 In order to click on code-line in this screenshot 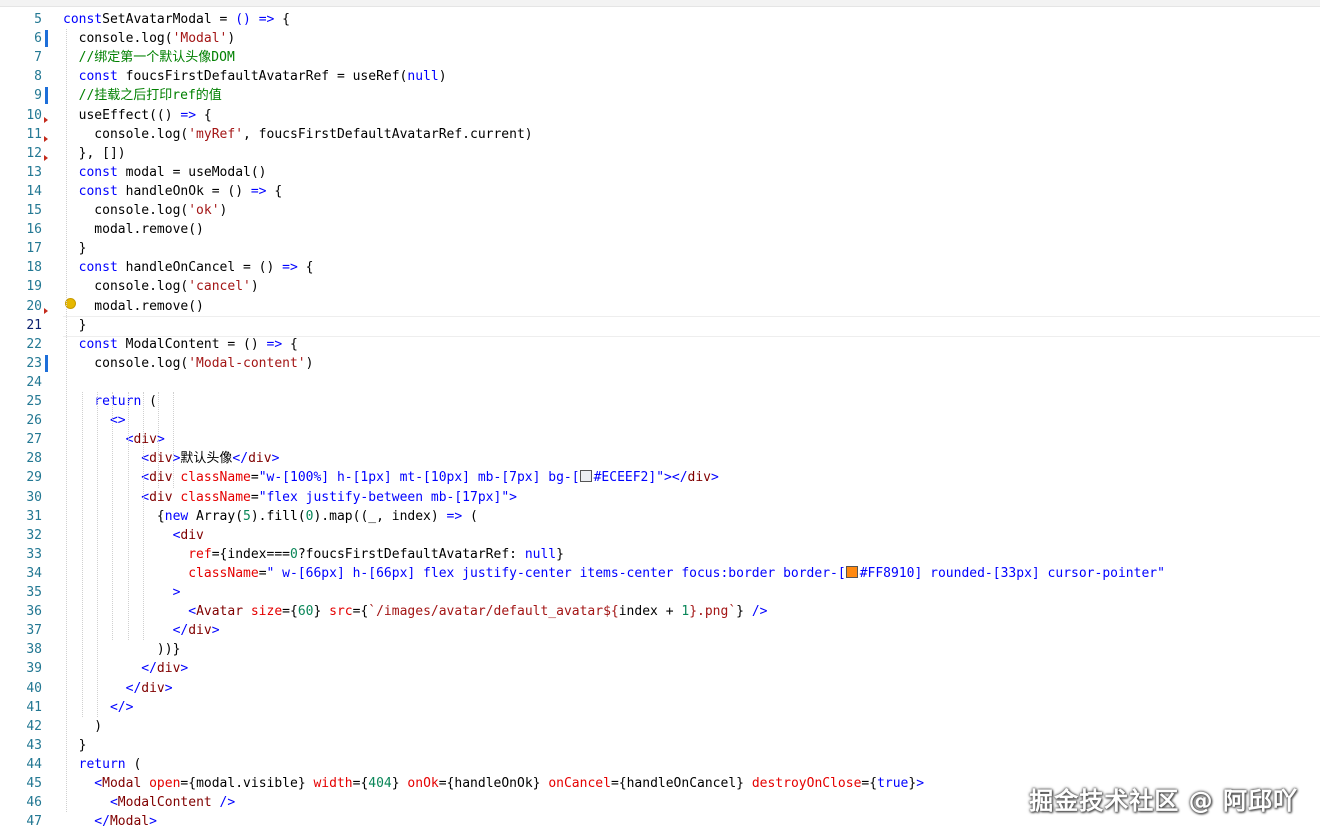, I will do `click(688, 382)`.